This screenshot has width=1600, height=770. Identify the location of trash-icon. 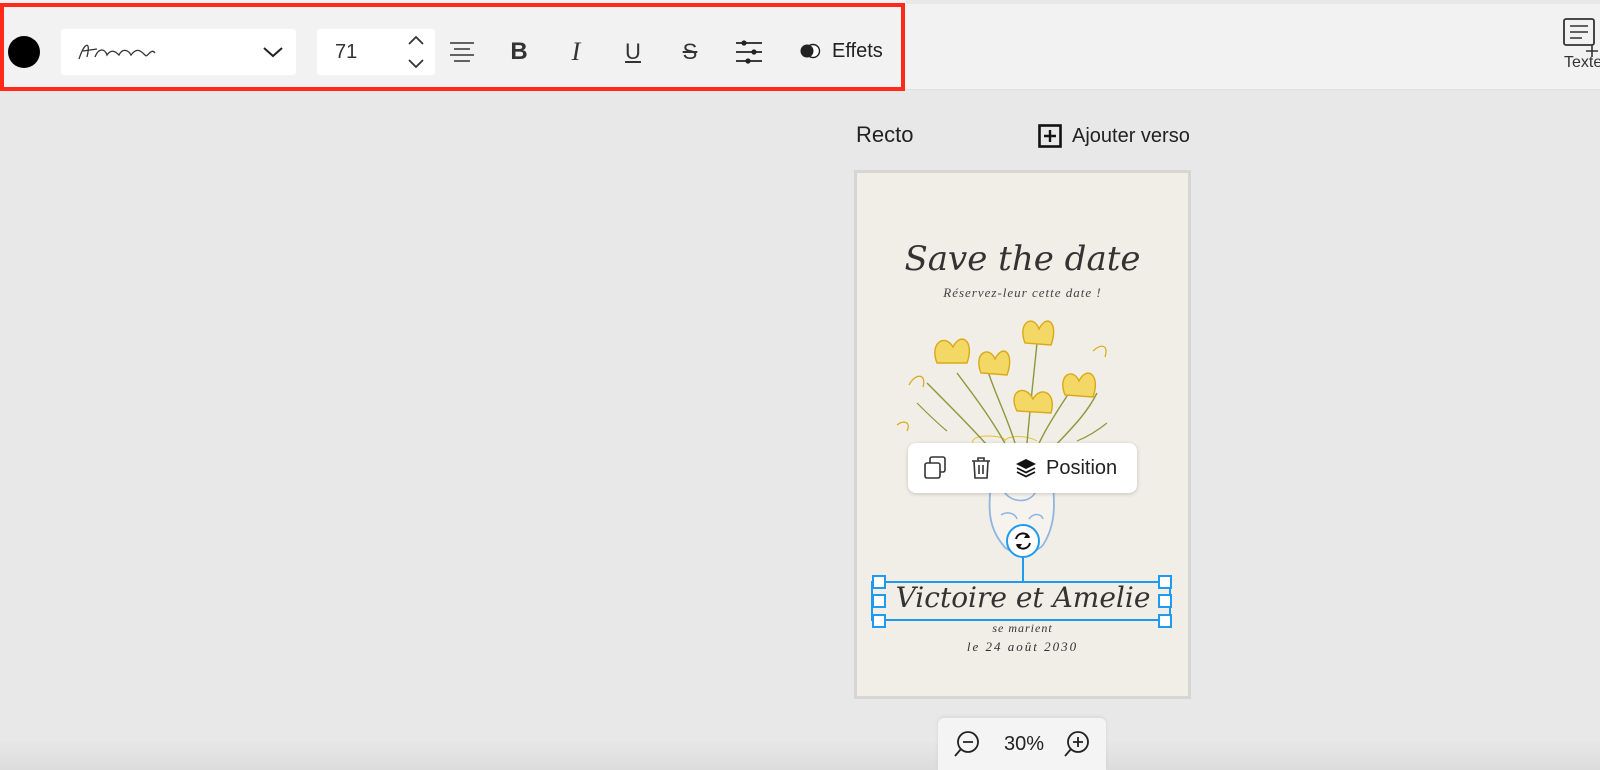
(981, 468).